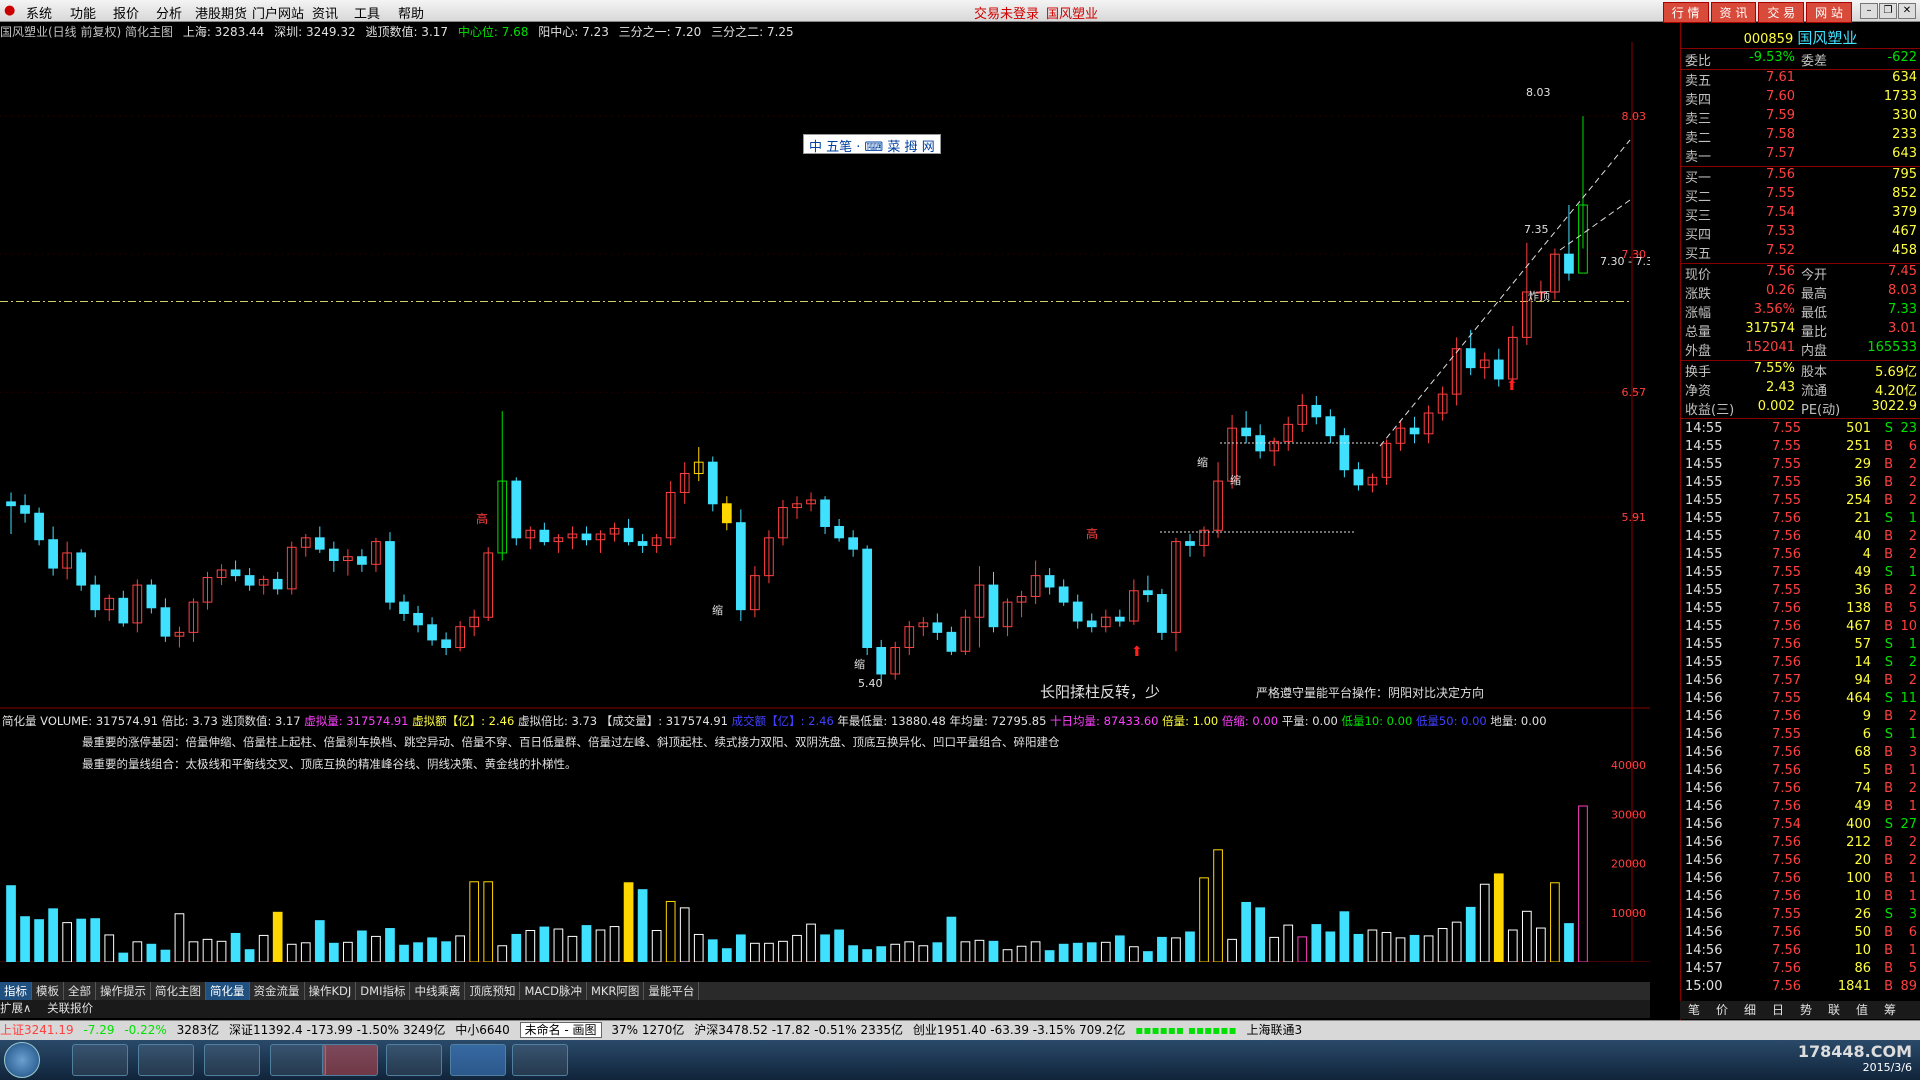  What do you see at coordinates (1800, 574) in the screenshot?
I see `tick-row: 14:55 7.55 49 S 1` at bounding box center [1800, 574].